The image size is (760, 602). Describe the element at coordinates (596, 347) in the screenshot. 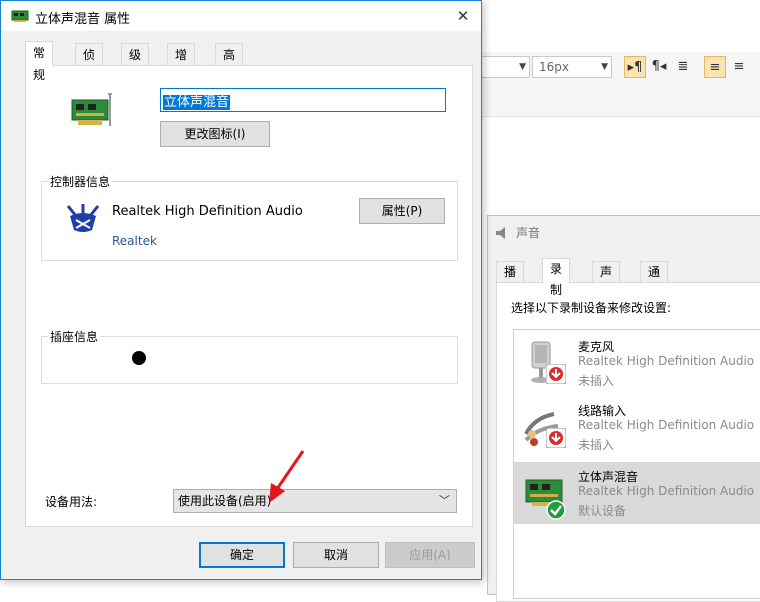

I see `device-name: 麦克风` at that location.